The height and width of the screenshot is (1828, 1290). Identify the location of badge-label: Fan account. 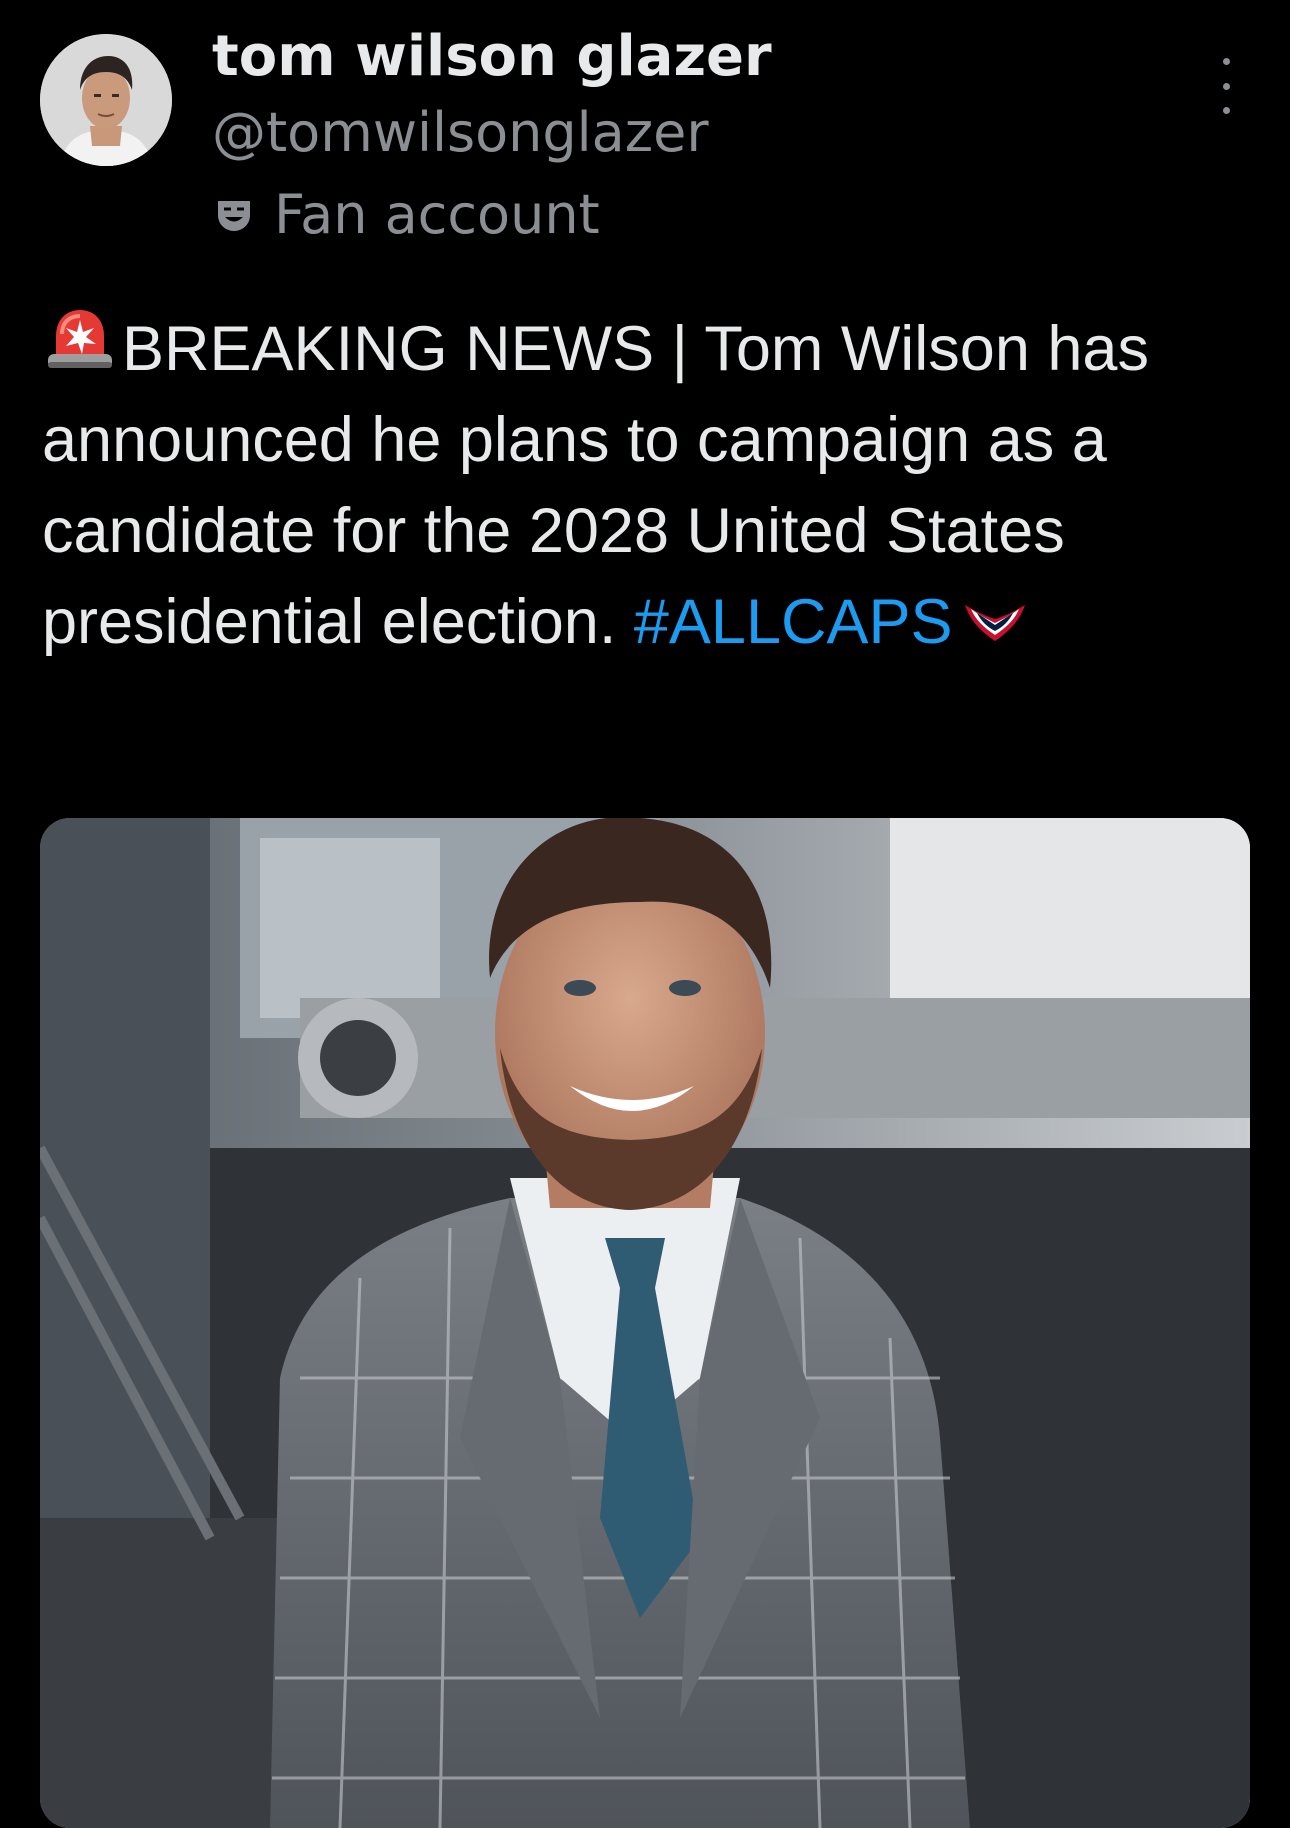
(437, 214).